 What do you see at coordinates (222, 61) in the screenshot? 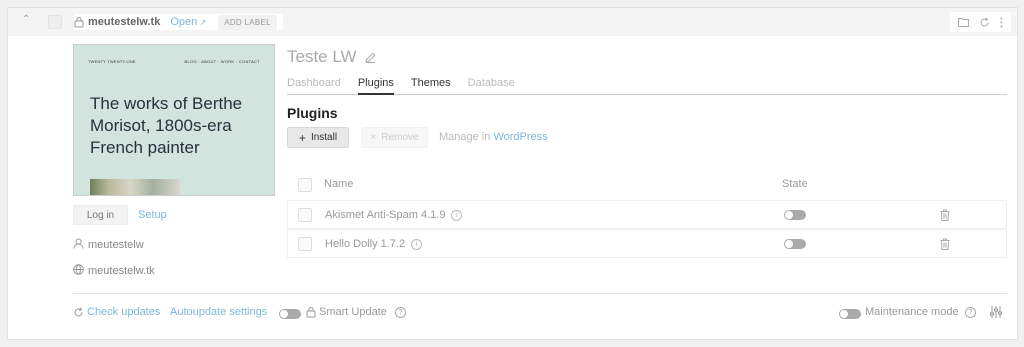
I see `preview-menu: BLOG · ABOUT · WORK · CONTACT` at bounding box center [222, 61].